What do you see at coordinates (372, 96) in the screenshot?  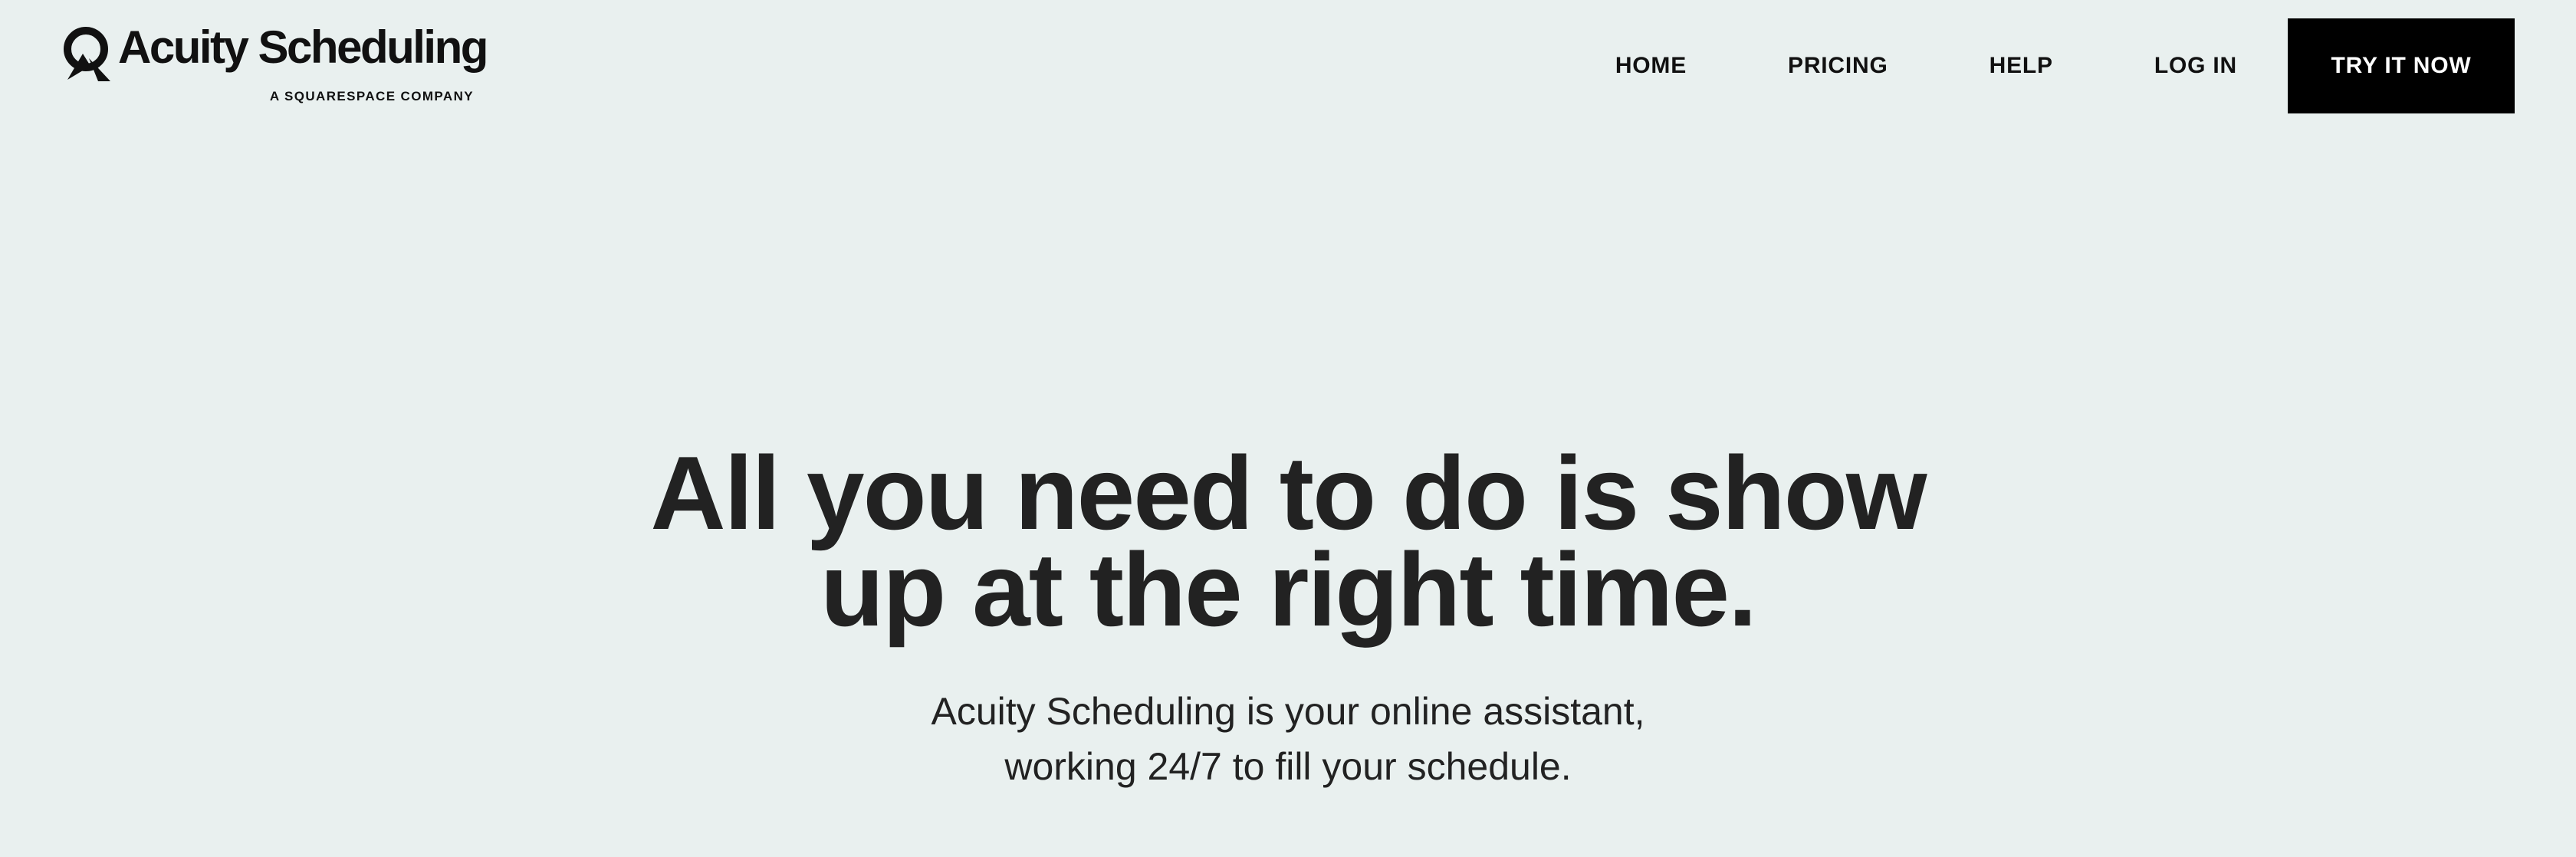 I see `brand-tagline: A SQUARESPACE COMPANY` at bounding box center [372, 96].